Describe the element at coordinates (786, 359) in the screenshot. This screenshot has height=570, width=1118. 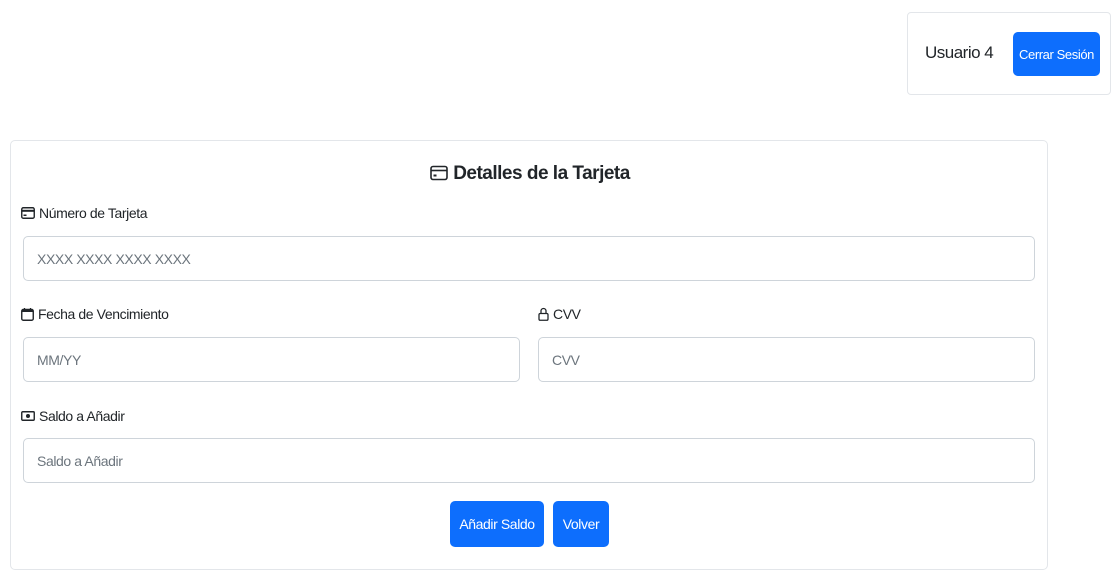
I see `cvv-input` at that location.